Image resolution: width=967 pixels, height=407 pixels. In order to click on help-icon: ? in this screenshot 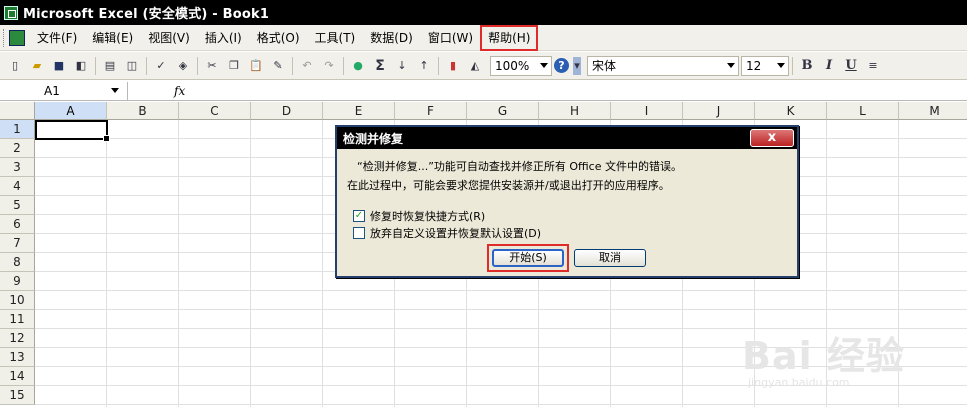, I will do `click(561, 65)`.